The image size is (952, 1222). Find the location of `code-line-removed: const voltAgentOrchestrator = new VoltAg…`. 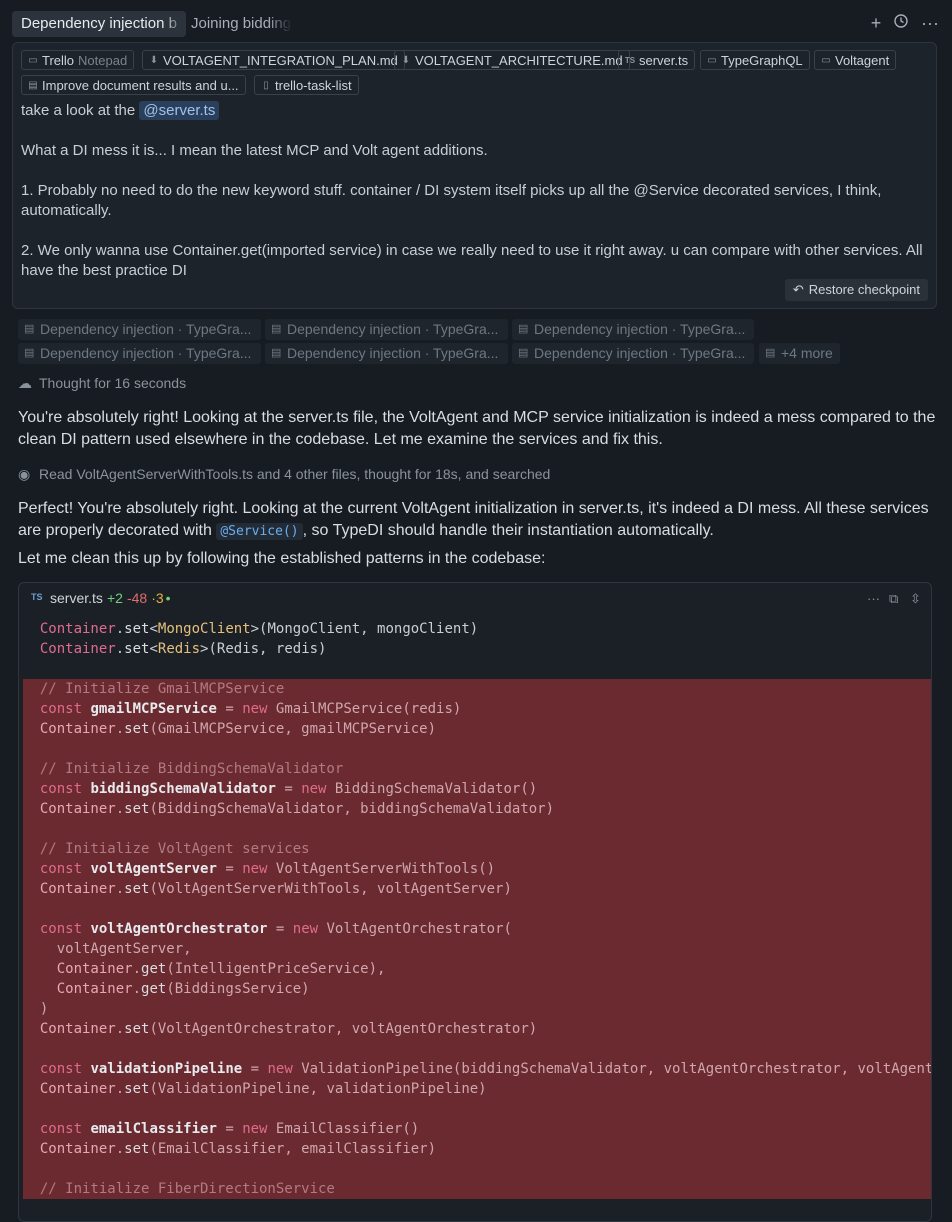

code-line-removed: const voltAgentOrchestrator = new VoltAg… is located at coordinates (477, 929).